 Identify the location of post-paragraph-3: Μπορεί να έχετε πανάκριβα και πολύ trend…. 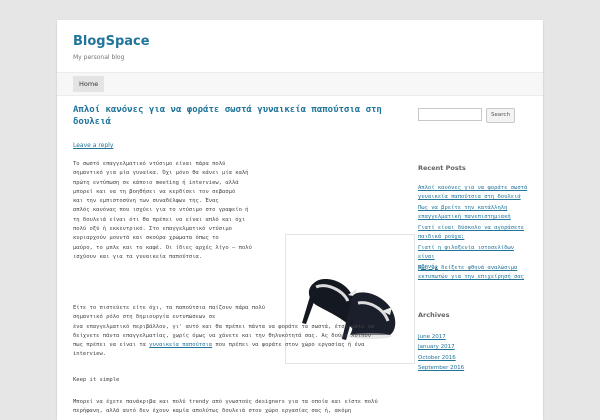
(234, 407).